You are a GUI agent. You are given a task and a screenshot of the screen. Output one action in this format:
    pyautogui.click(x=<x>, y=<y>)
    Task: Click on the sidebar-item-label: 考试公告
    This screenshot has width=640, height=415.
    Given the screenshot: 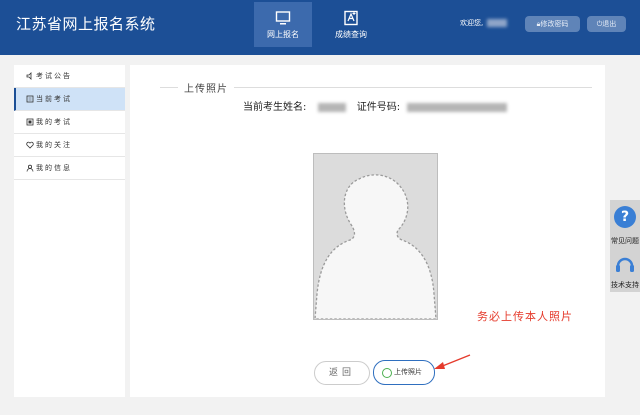 What is the action you would take?
    pyautogui.click(x=54, y=76)
    